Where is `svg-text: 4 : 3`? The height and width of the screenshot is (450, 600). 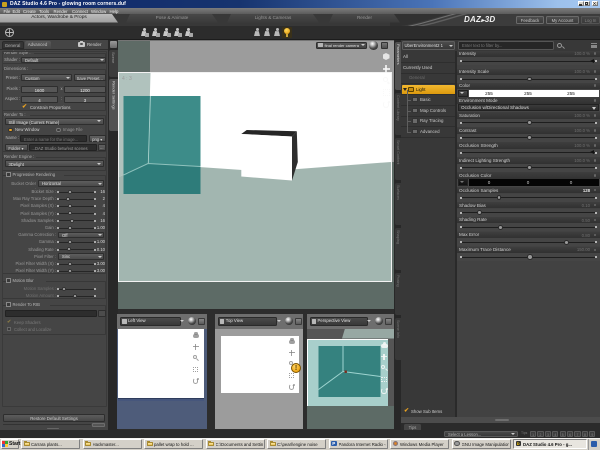 svg-text: 4 : 3 is located at coordinates (127, 79).